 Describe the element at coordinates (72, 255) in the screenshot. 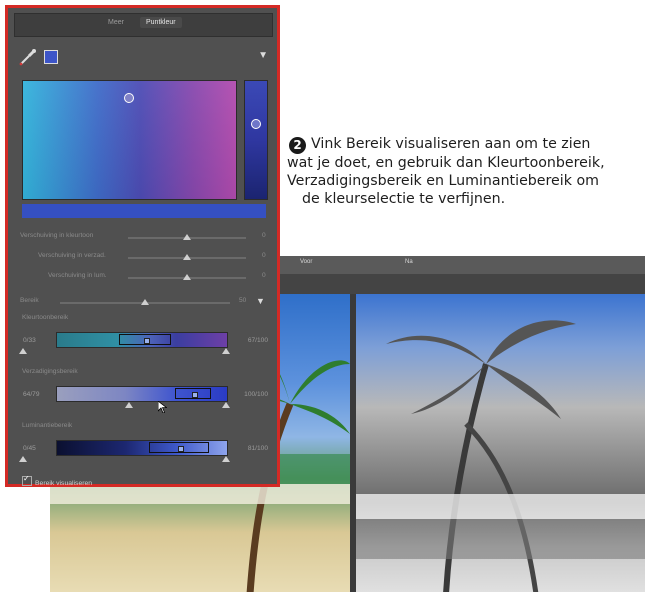

I see `slider-label: Verschuiving in verzad.` at that location.